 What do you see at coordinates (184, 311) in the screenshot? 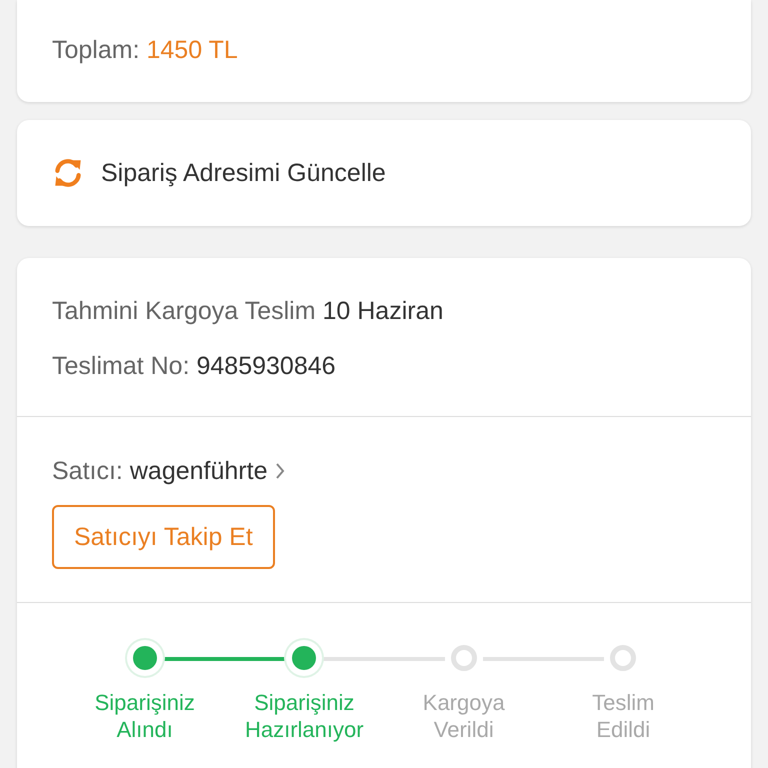
I see `estimate-label: Tahmini Kargoya Teslim` at bounding box center [184, 311].